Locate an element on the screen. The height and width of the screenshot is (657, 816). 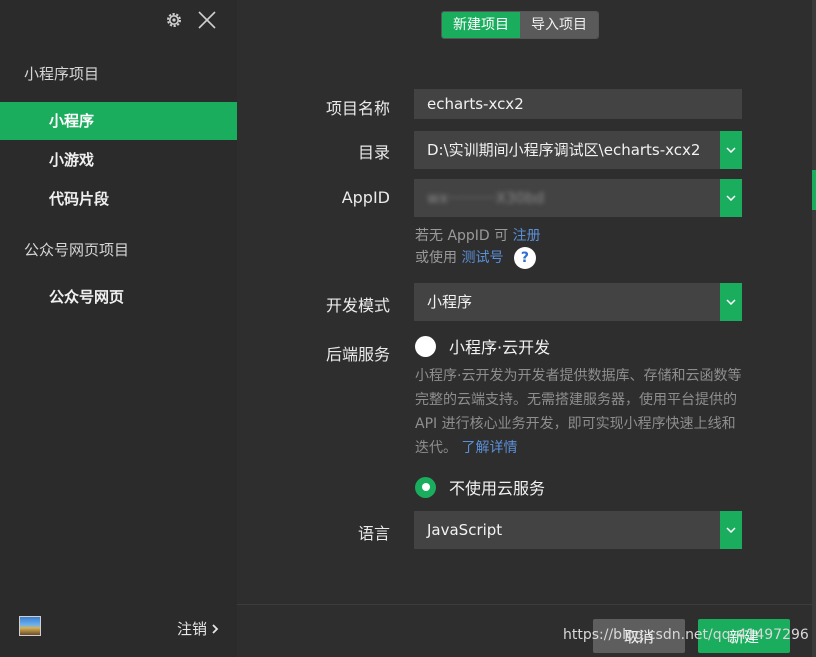
appid-label: AppID is located at coordinates (365, 197).